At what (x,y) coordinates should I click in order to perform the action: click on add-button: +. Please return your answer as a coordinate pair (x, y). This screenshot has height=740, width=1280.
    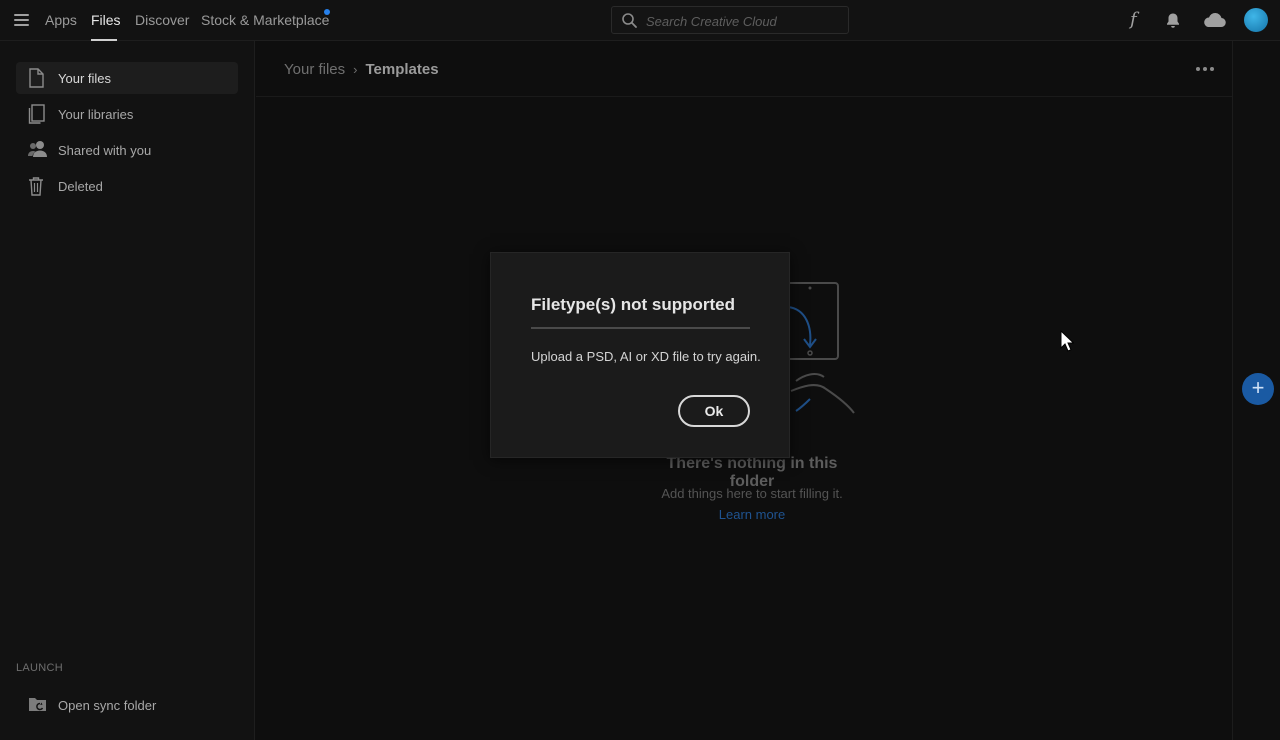
    Looking at the image, I should click on (1258, 389).